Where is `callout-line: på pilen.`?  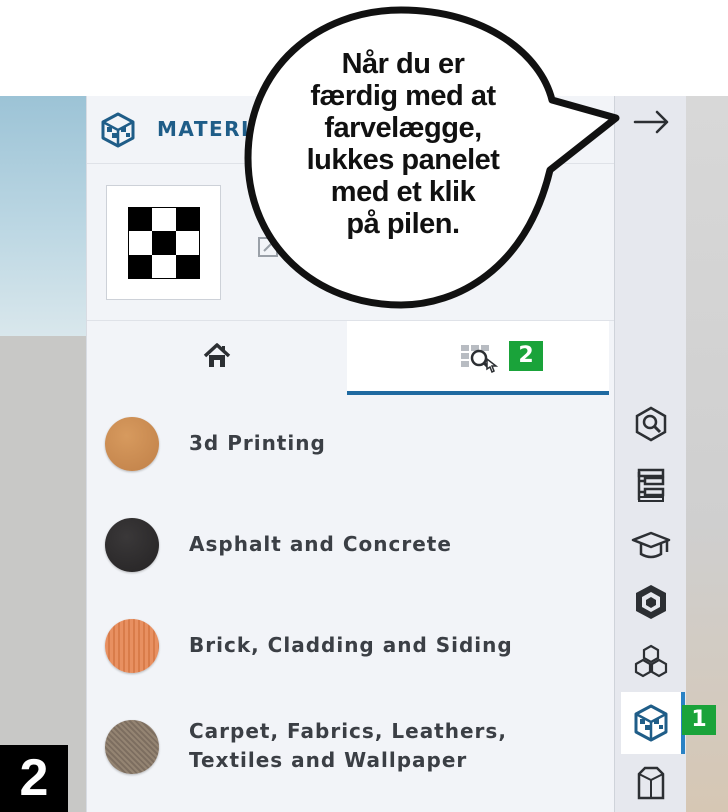 callout-line: på pilen. is located at coordinates (403, 224).